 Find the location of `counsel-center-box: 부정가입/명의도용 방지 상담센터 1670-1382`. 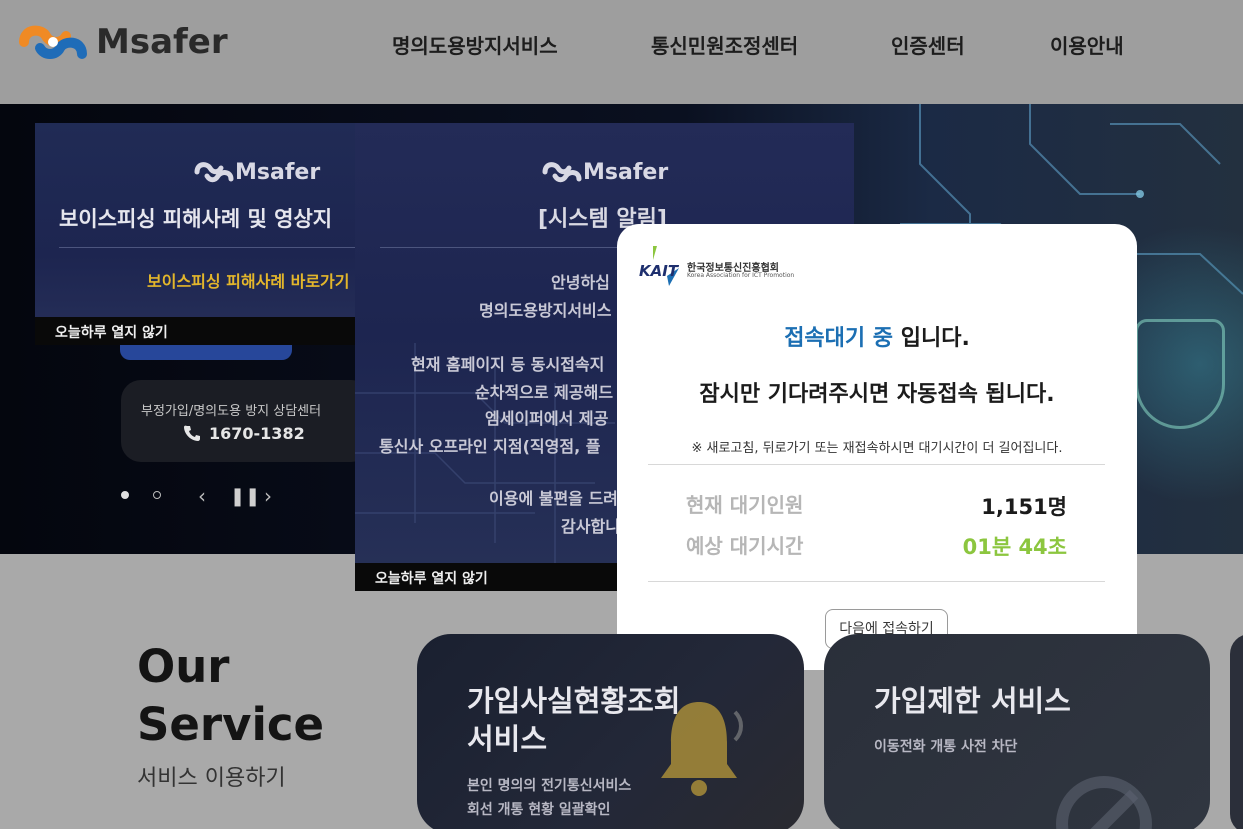

counsel-center-box: 부정가입/명의도용 방지 상담센터 1670-1382 is located at coordinates (246, 421).